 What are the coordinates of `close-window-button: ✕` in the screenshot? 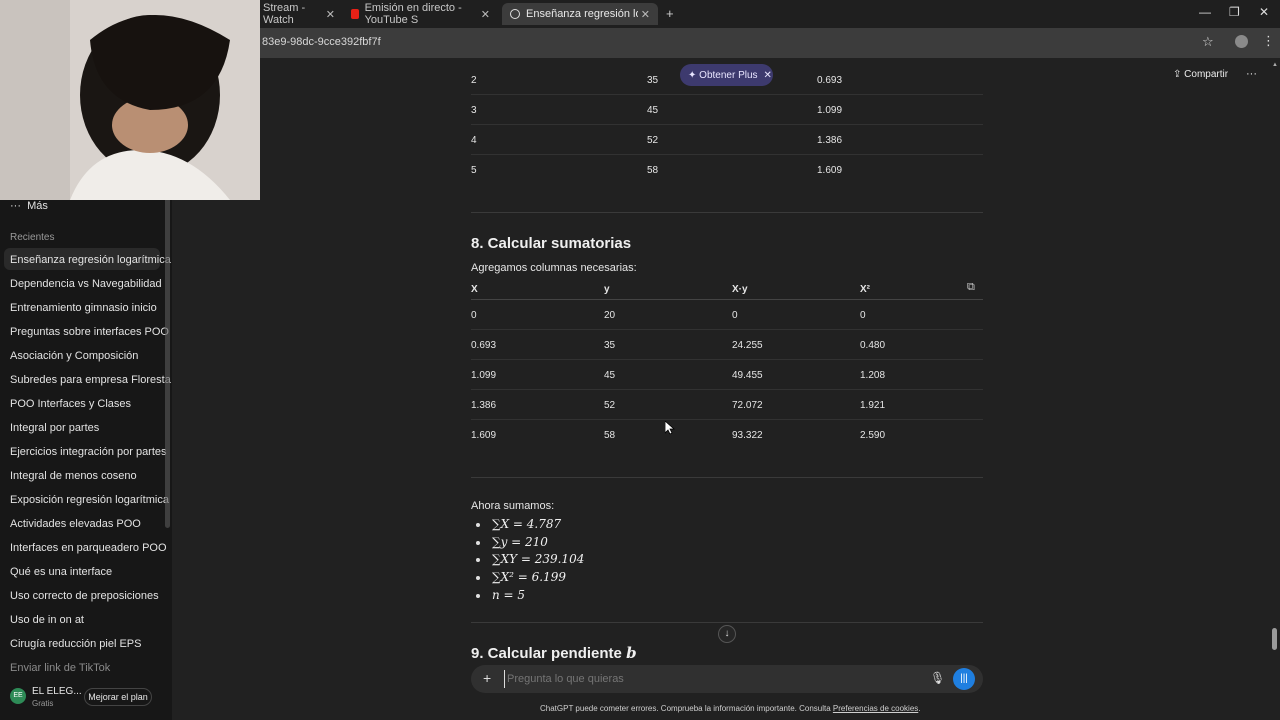 It's located at (1264, 12).